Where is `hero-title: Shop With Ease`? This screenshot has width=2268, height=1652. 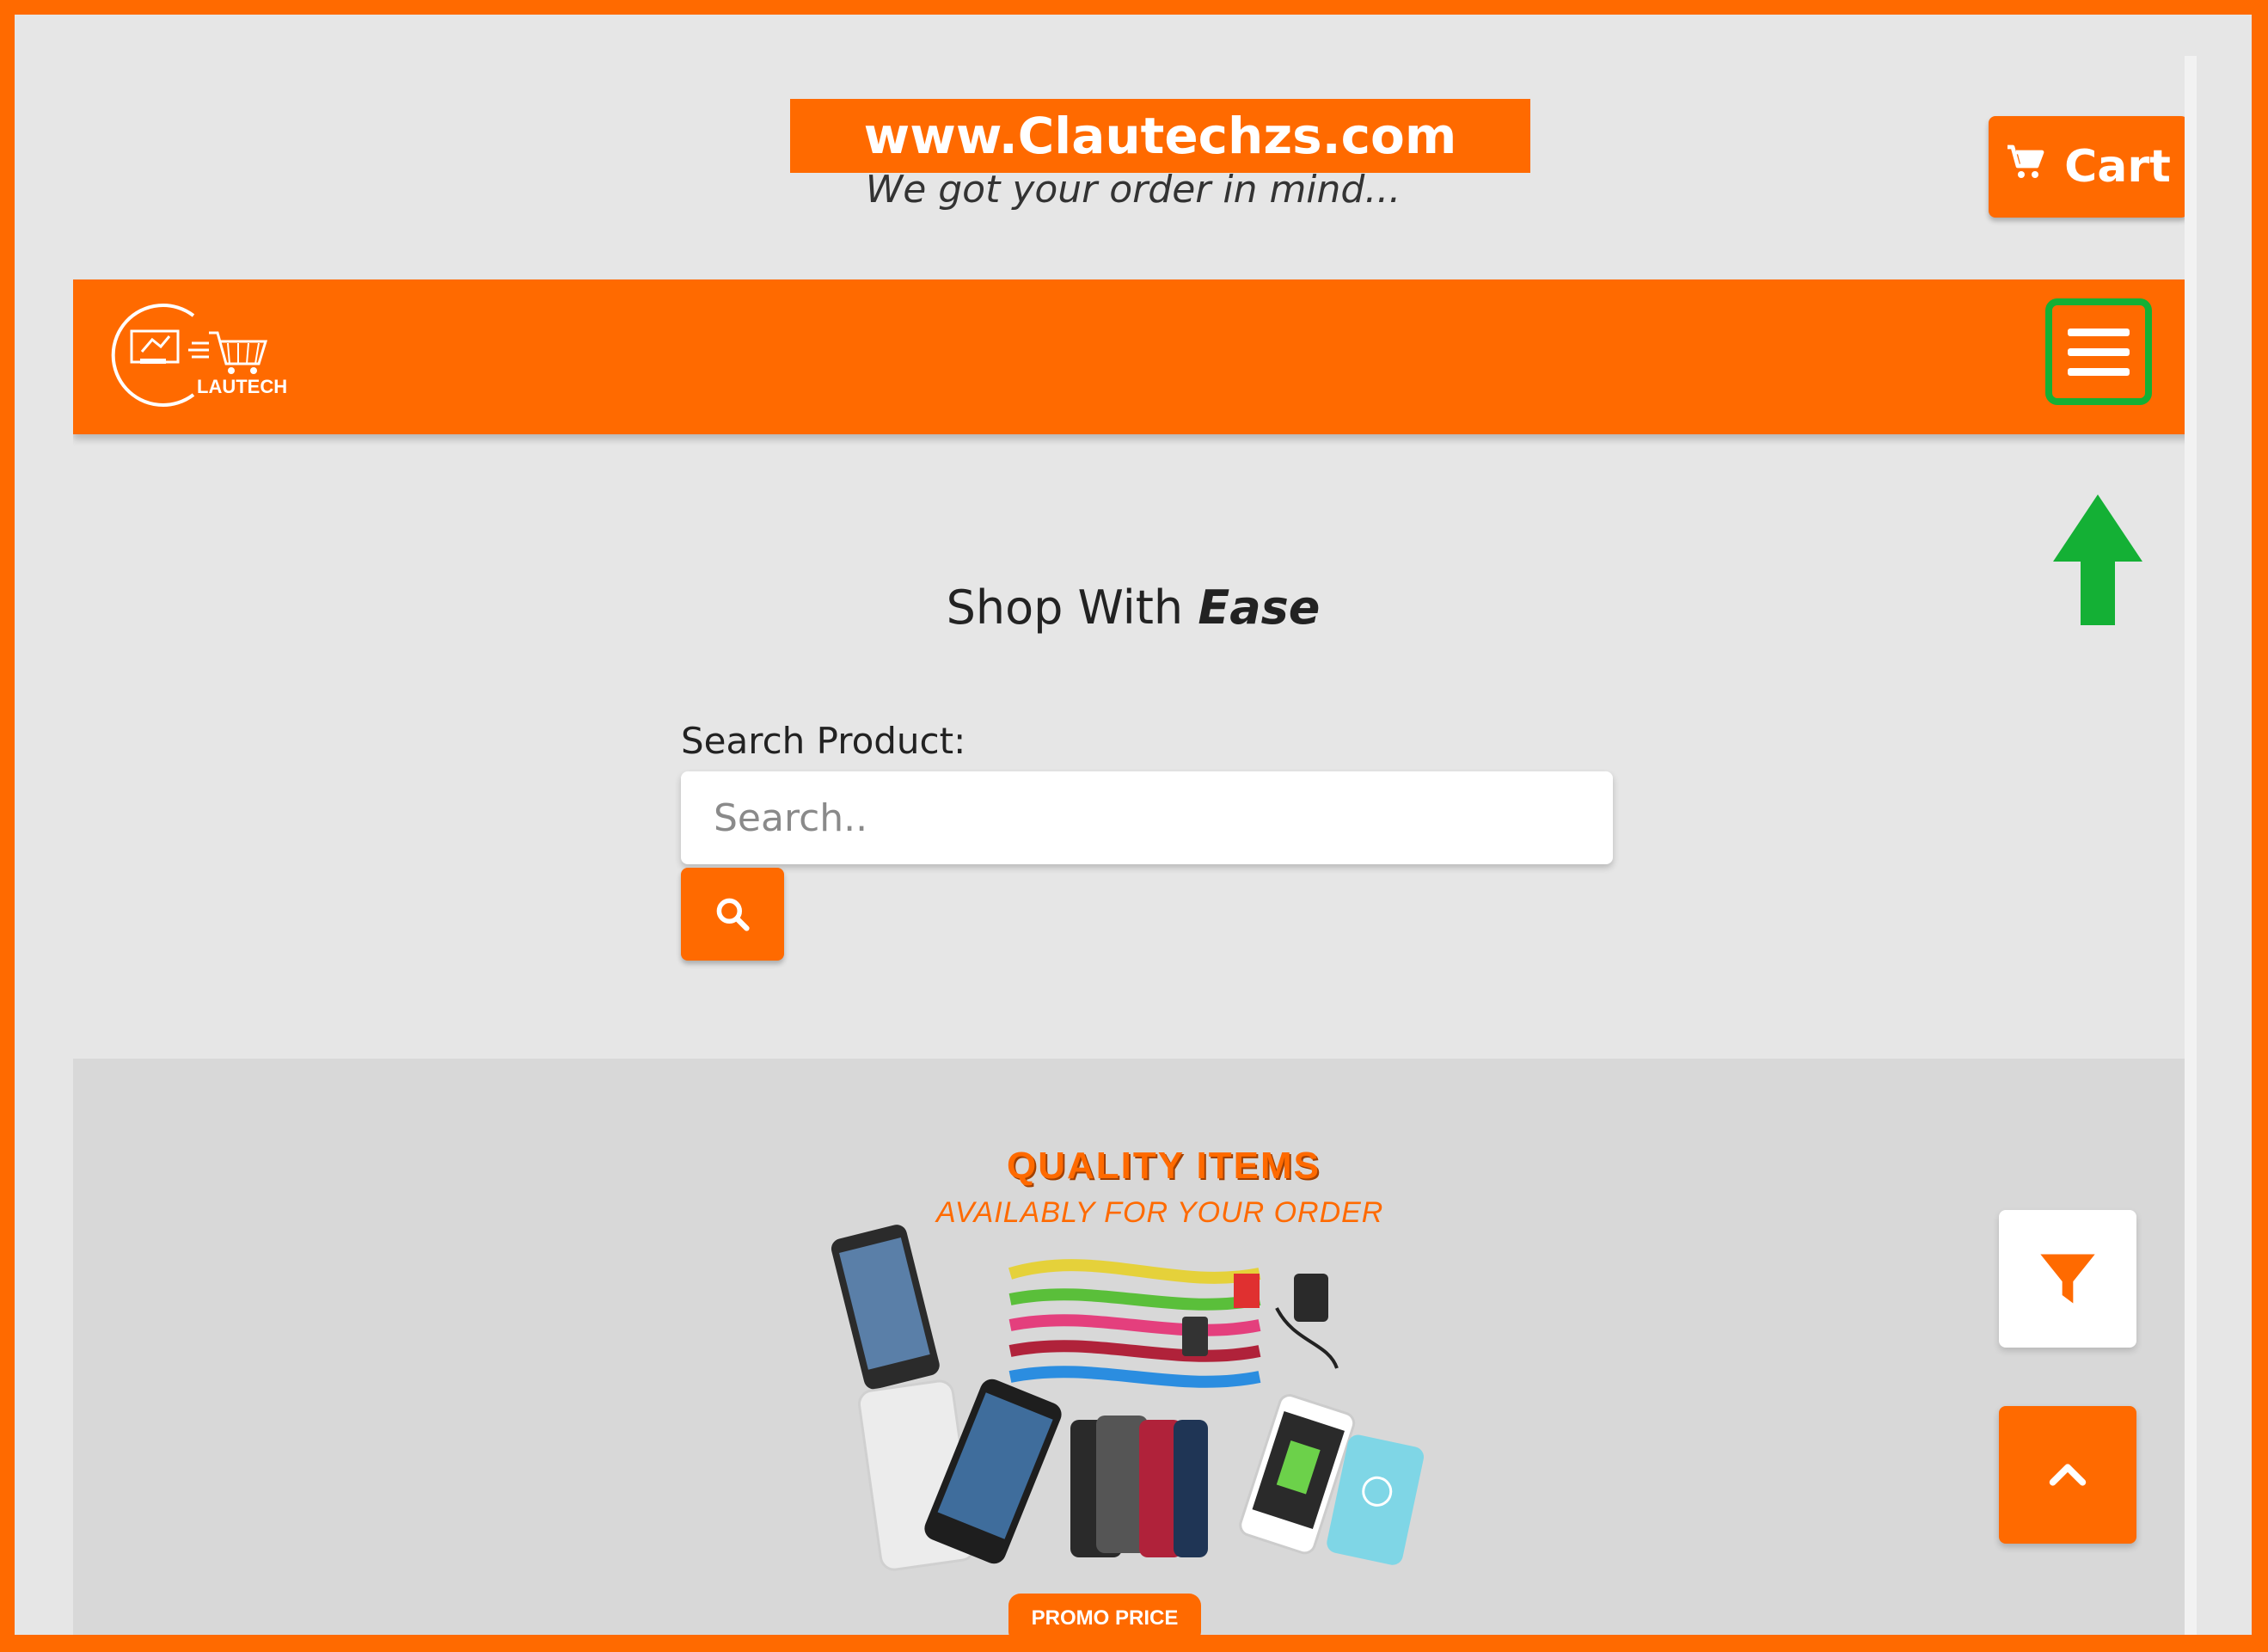
hero-title: Shop With Ease is located at coordinates (1133, 608).